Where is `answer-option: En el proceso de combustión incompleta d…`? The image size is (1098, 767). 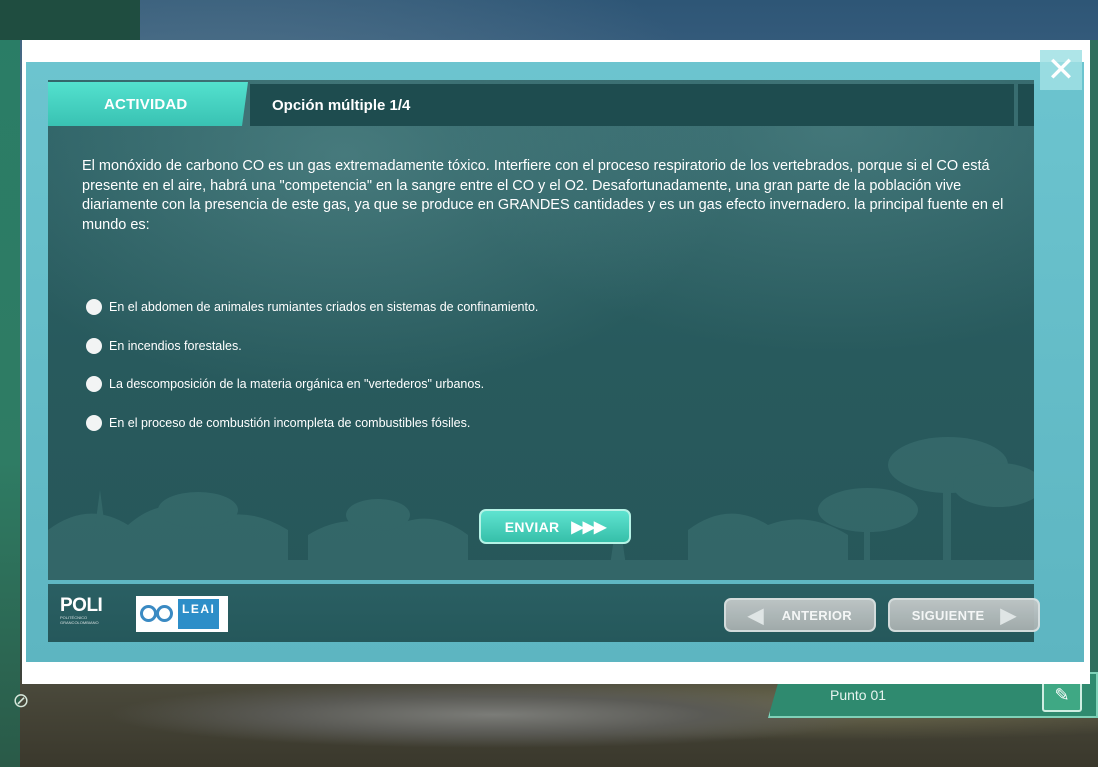 answer-option: En el proceso de combustión incompleta d… is located at coordinates (312, 423).